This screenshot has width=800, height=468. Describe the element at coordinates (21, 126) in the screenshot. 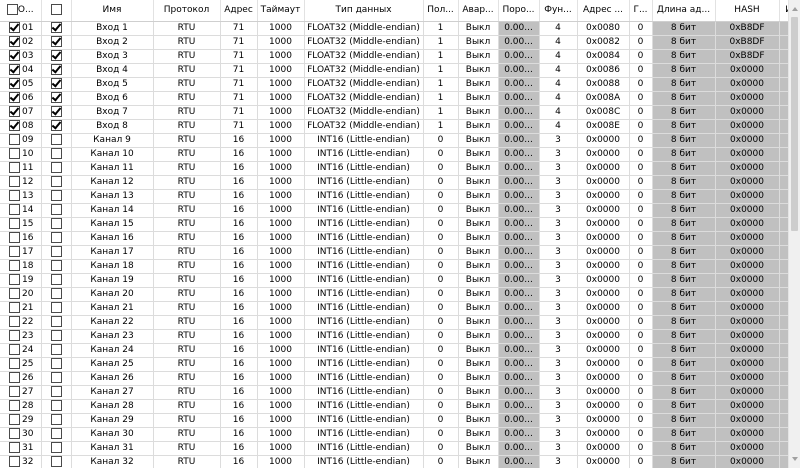

I see `cell-number: 08` at that location.